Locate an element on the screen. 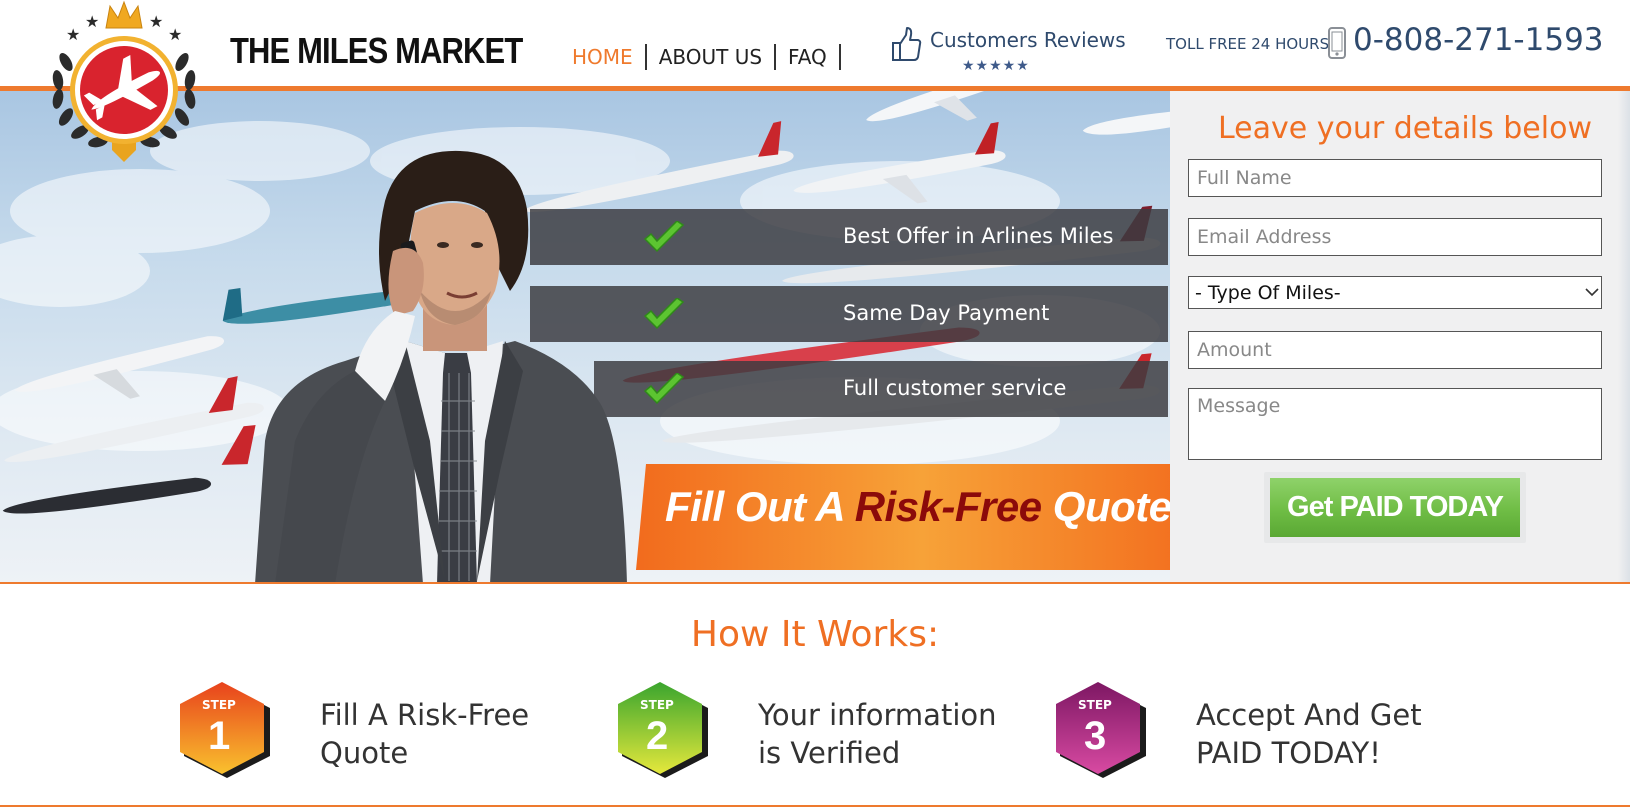  step-3: STEP 3 Accept And Get PAID TODAY! is located at coordinates (1266, 730).